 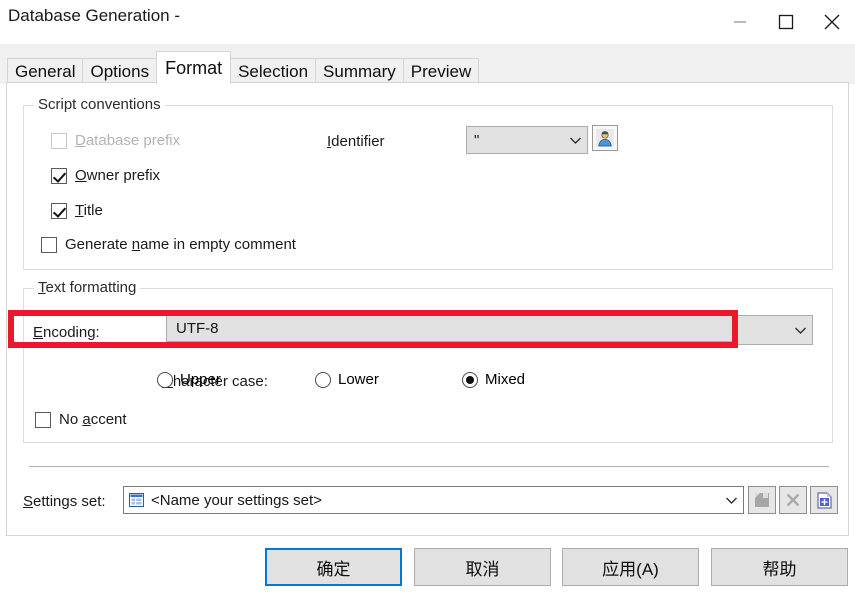 I want to click on checkbox-owner-prefix: Owner prefix, so click(x=105, y=175).